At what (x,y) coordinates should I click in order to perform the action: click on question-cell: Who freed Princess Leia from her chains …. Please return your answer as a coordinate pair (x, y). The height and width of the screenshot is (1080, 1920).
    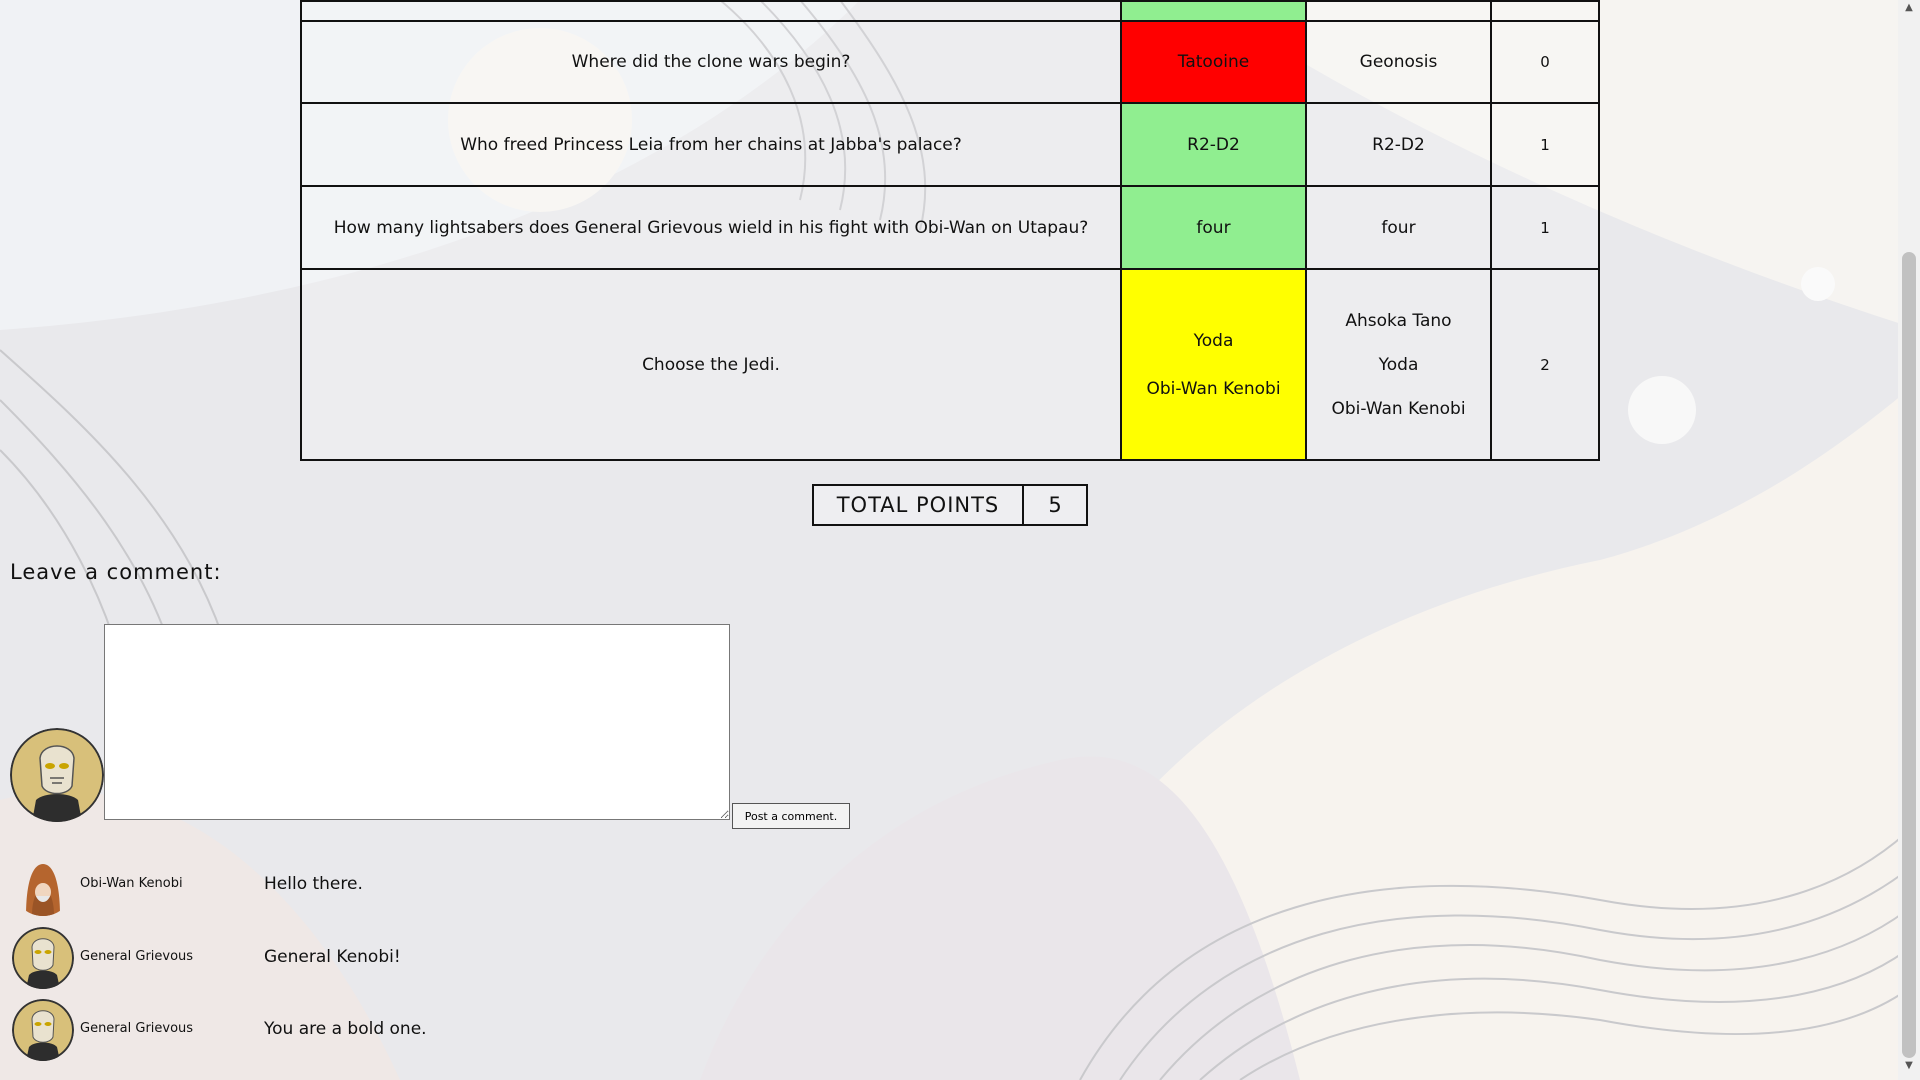
    Looking at the image, I should click on (711, 144).